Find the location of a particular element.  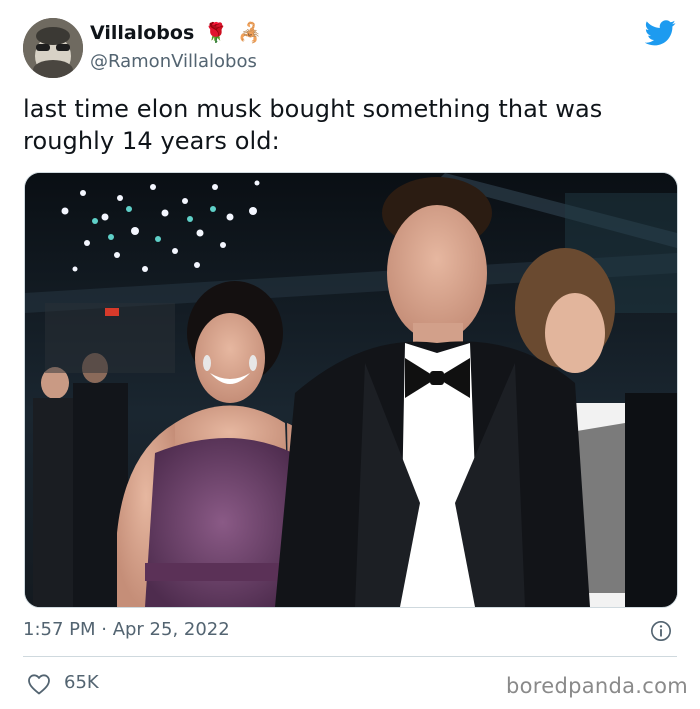

author-display-name: Villalobos is located at coordinates (142, 33).